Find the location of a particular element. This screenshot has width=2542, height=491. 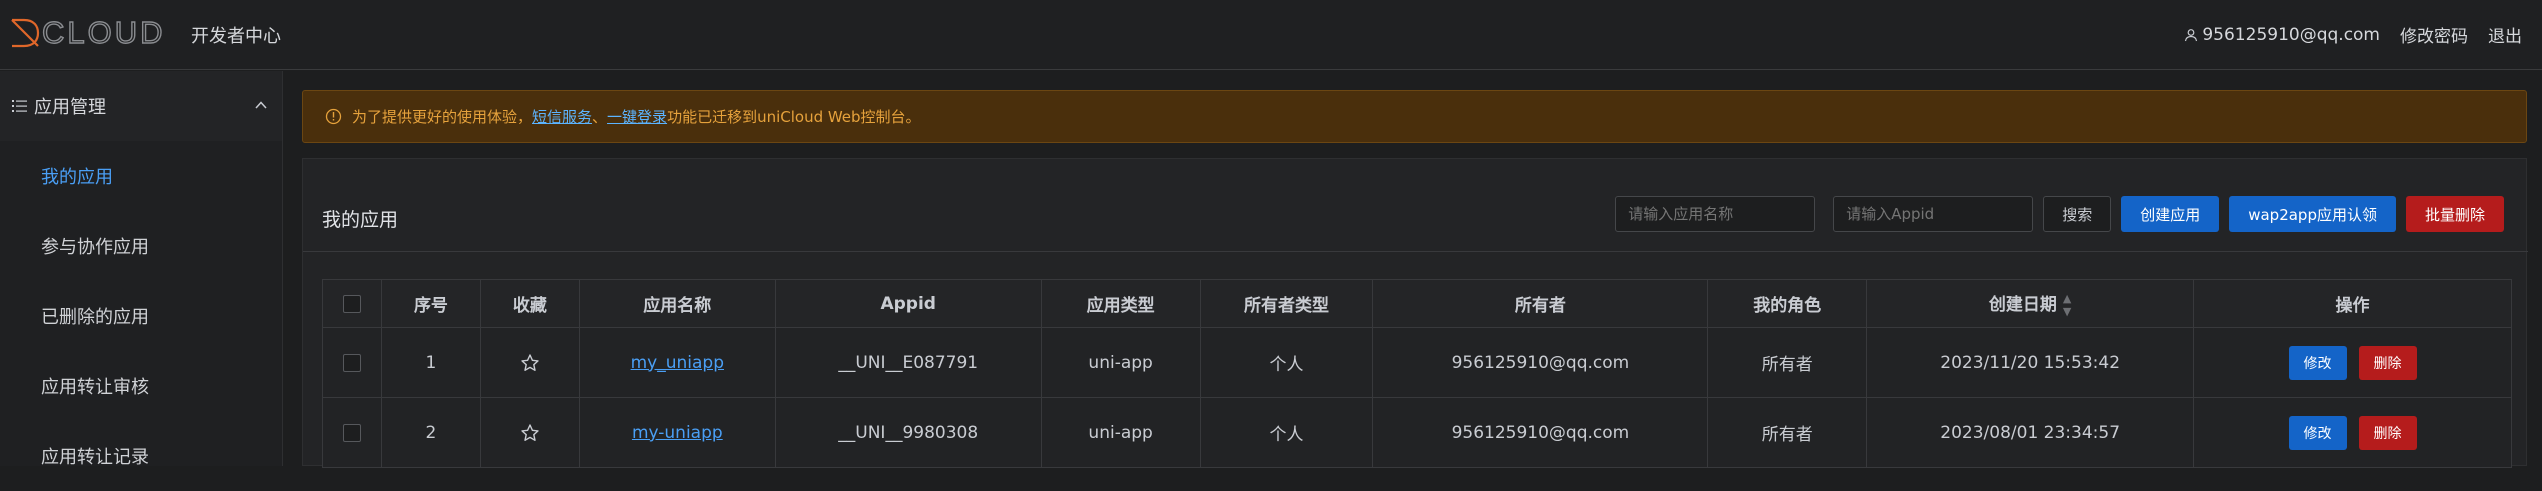

top-bar: CLOUD 开发者中心 956125910@qq.com 修改密码 退出 is located at coordinates (1271, 35).